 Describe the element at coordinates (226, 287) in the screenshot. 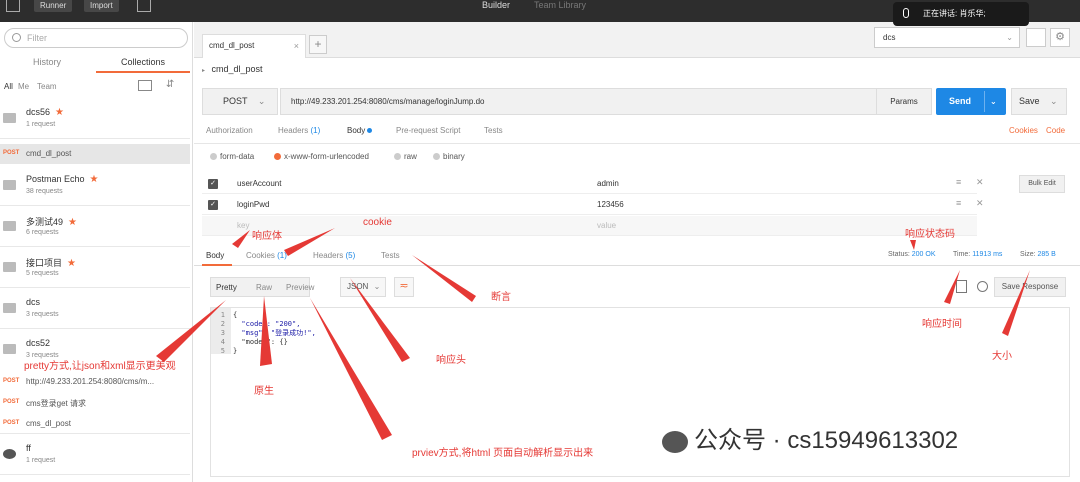

I see `view-pretty: Pretty` at that location.